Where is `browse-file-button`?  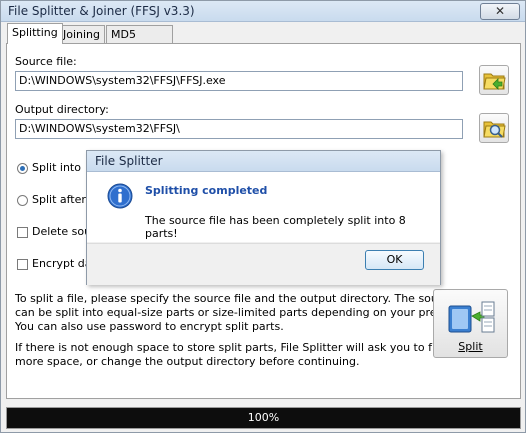 browse-file-button is located at coordinates (494, 80).